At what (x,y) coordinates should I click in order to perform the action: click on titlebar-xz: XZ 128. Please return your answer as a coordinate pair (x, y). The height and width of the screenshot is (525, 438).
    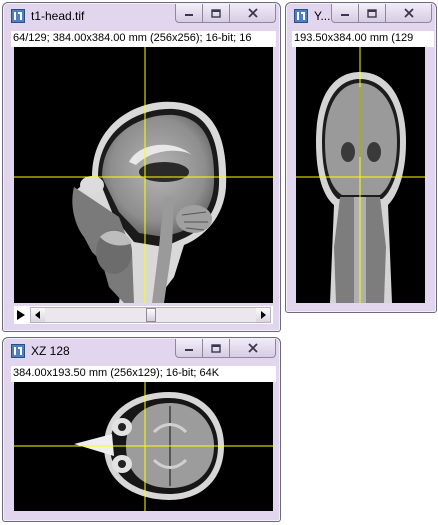
    Looking at the image, I should click on (141, 351).